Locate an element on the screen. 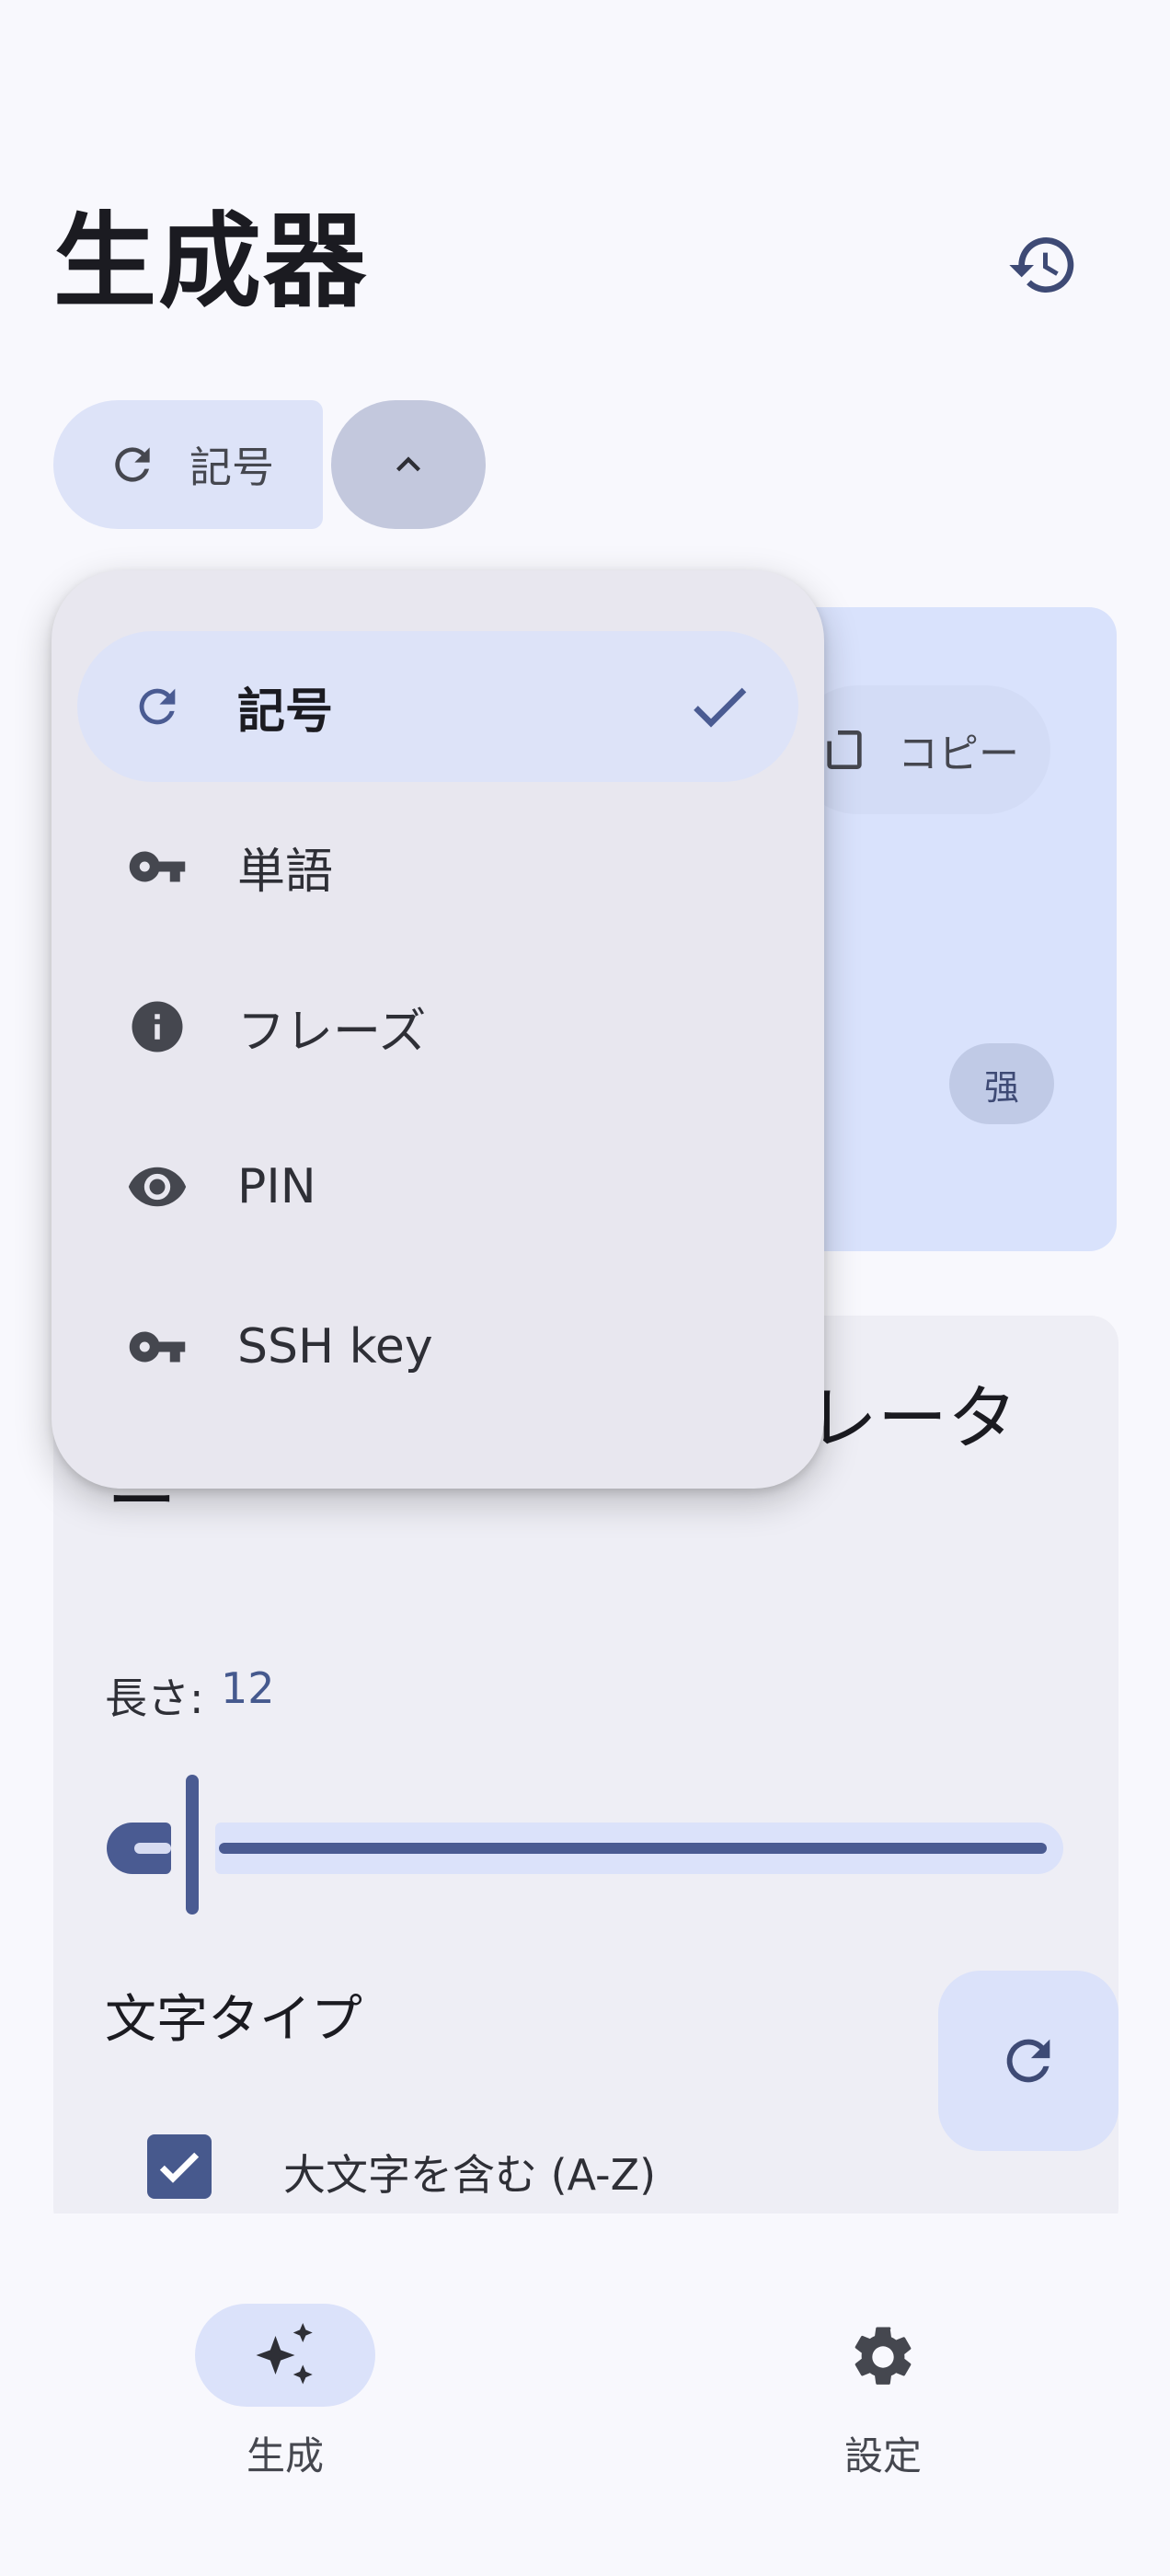  menu-toggle-button is located at coordinates (408, 464).